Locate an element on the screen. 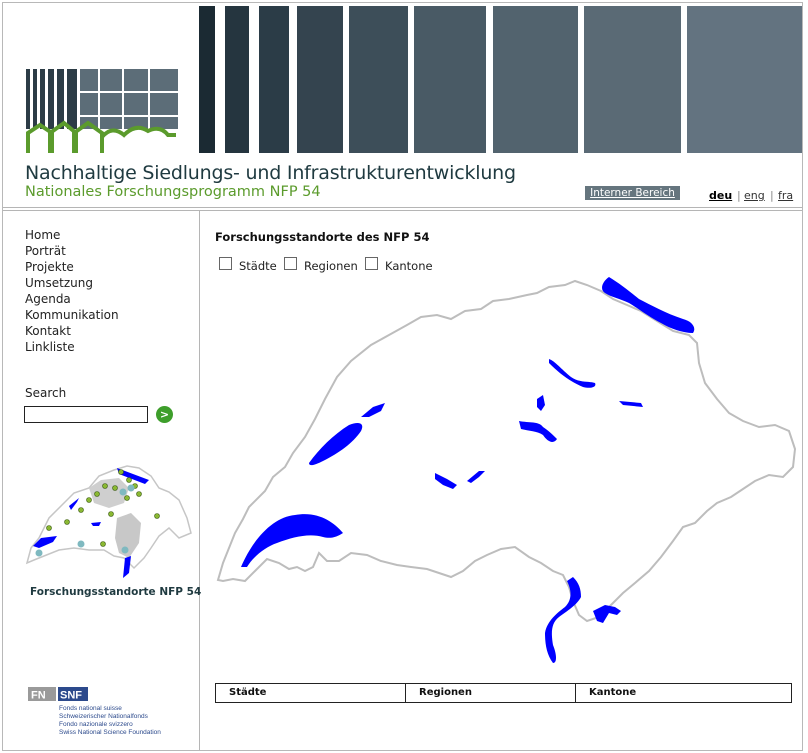 Image resolution: width=808 pixels, height=753 pixels. nav-home: Home is located at coordinates (42, 235).